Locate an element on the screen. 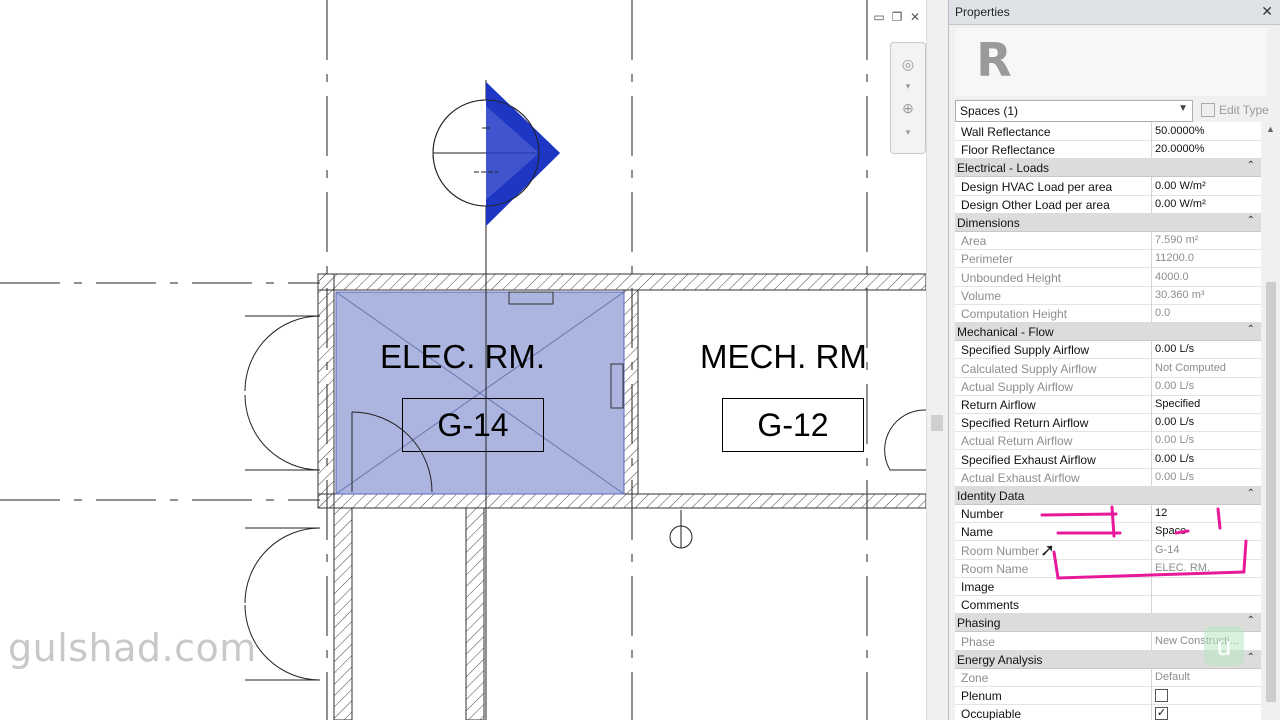  property-value: 50.0000% is located at coordinates (1180, 131).